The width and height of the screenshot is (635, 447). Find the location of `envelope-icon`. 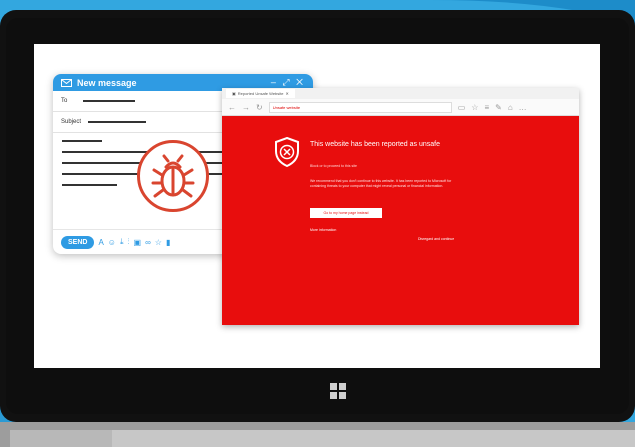

envelope-icon is located at coordinates (66, 82).